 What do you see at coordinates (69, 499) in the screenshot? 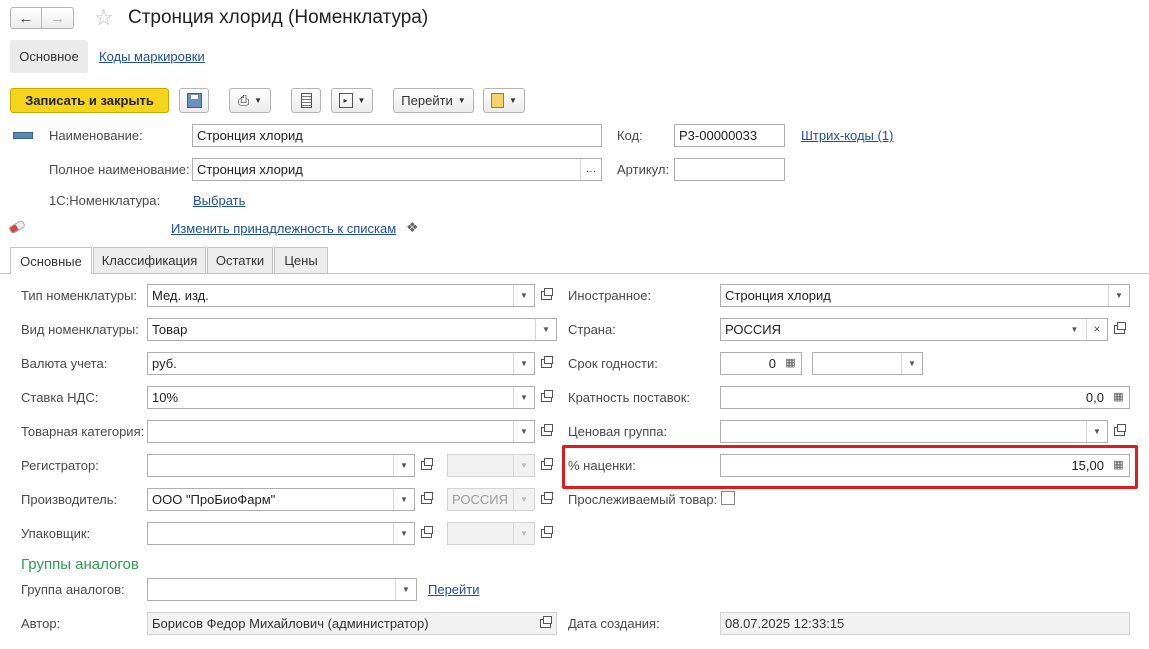
I see `manufacturer-label: Производитель:` at bounding box center [69, 499].